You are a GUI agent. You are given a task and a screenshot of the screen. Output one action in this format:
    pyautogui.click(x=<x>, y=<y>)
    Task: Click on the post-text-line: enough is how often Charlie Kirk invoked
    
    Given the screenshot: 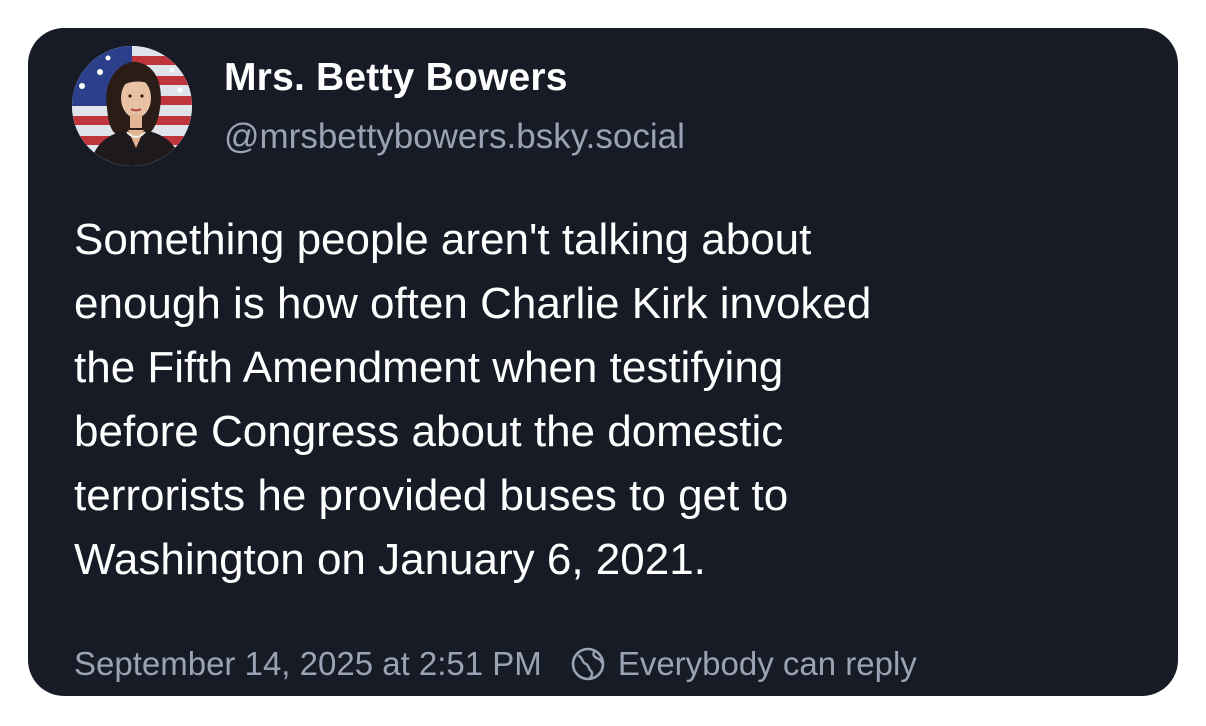 What is the action you would take?
    pyautogui.click(x=473, y=303)
    